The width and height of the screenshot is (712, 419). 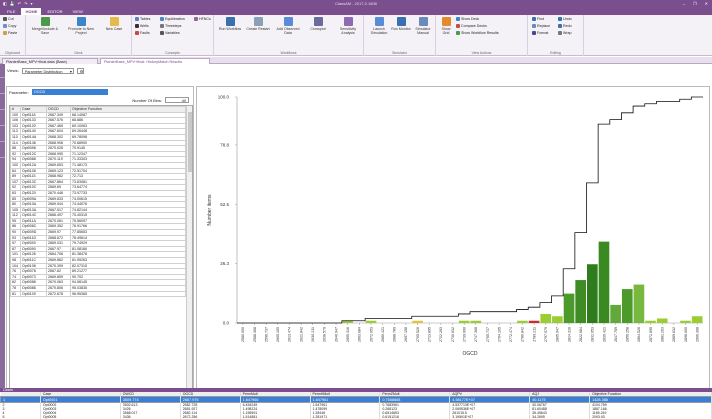 I want to click on x-tick-label: 2621.842, so click(x=301, y=334).